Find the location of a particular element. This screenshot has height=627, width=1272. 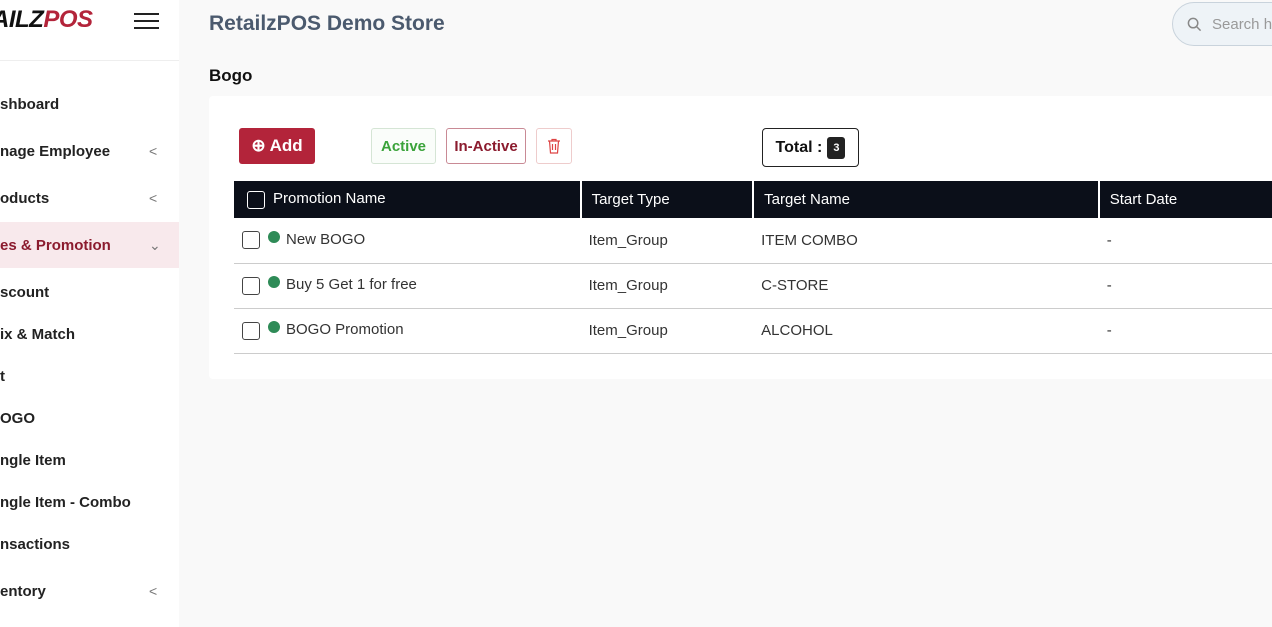

sidebar-item: t is located at coordinates (89, 376).